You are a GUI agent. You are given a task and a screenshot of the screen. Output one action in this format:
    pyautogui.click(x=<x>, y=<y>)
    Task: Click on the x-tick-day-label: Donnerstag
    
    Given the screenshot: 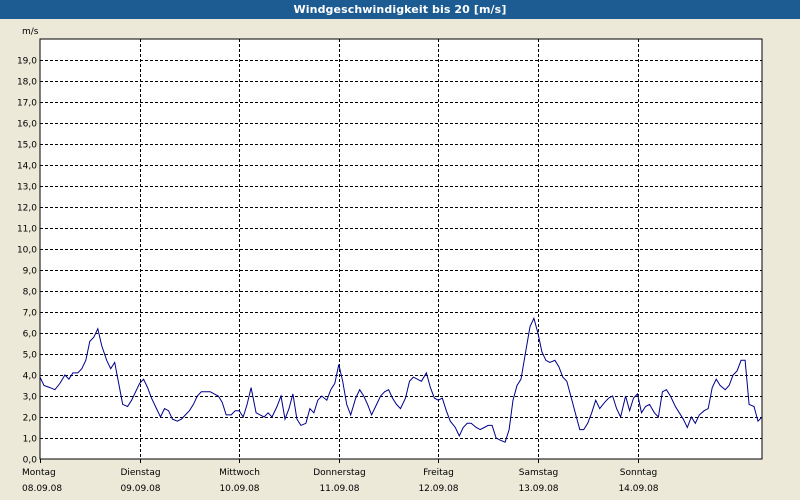 What is the action you would take?
    pyautogui.click(x=339, y=473)
    